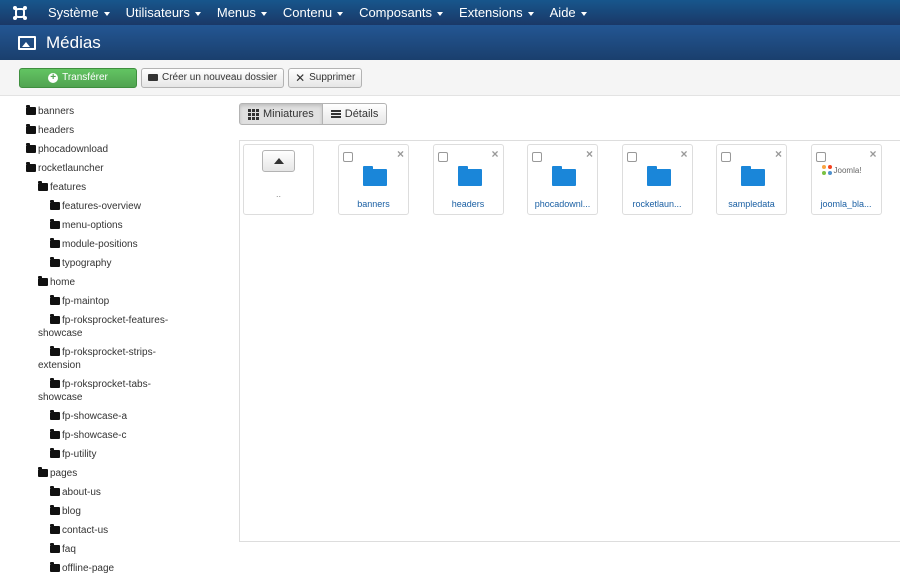 This screenshot has width=900, height=579. What do you see at coordinates (63, 282) in the screenshot?
I see `tree-folder-label: home` at bounding box center [63, 282].